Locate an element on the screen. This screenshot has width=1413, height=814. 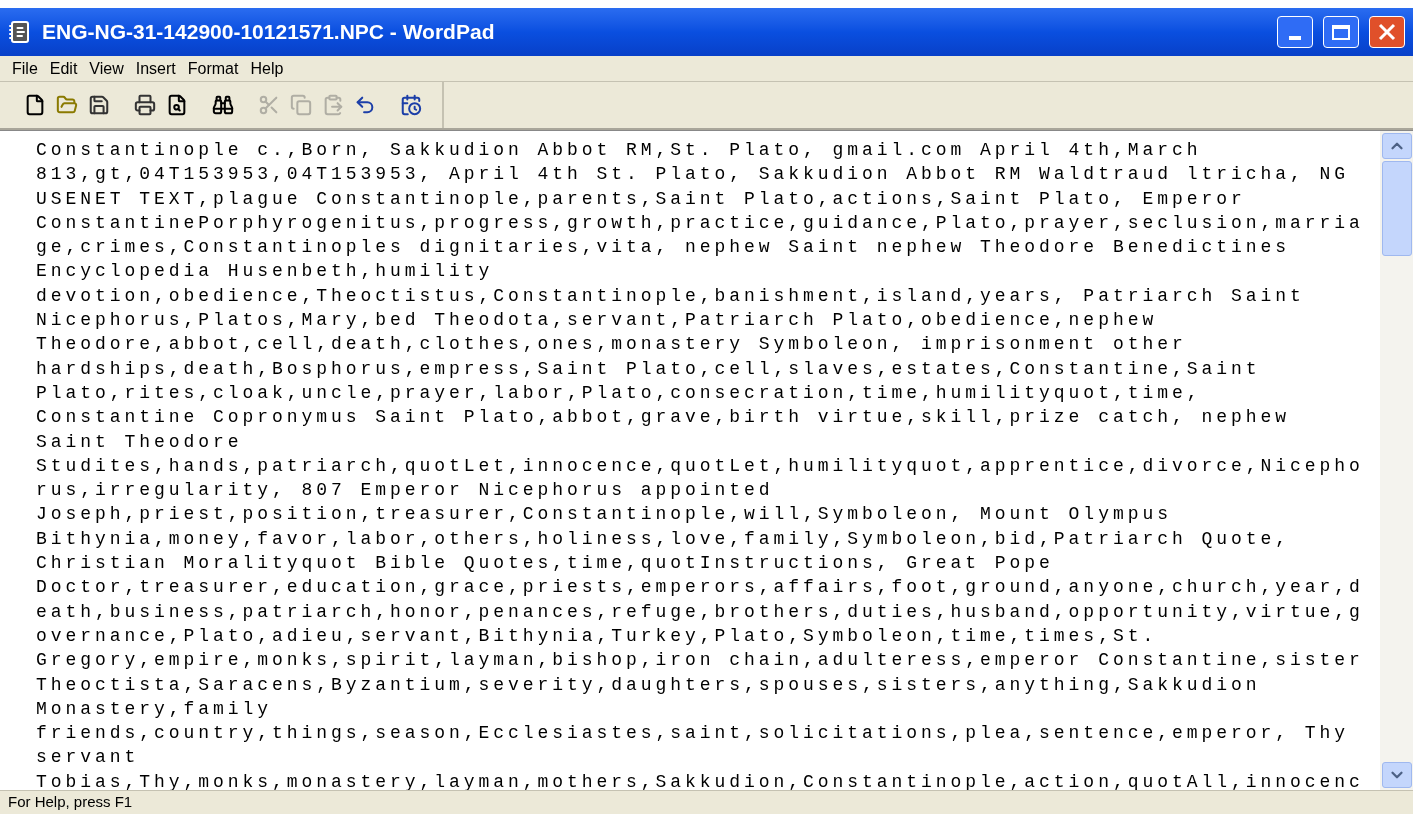
scroll-thumb is located at coordinates (1396, 208).